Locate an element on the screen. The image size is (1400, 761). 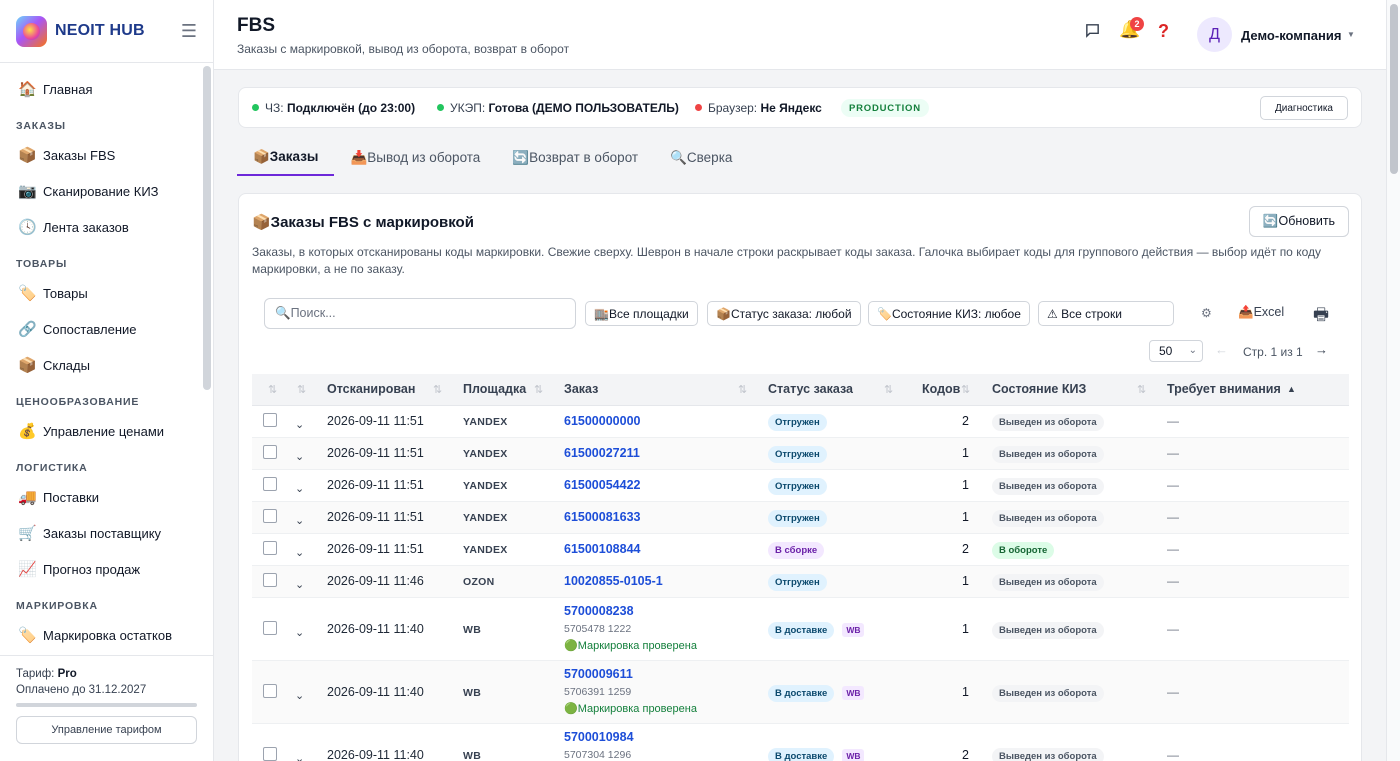
page-size-select: 50 ⌄ is located at coordinates (1176, 351).